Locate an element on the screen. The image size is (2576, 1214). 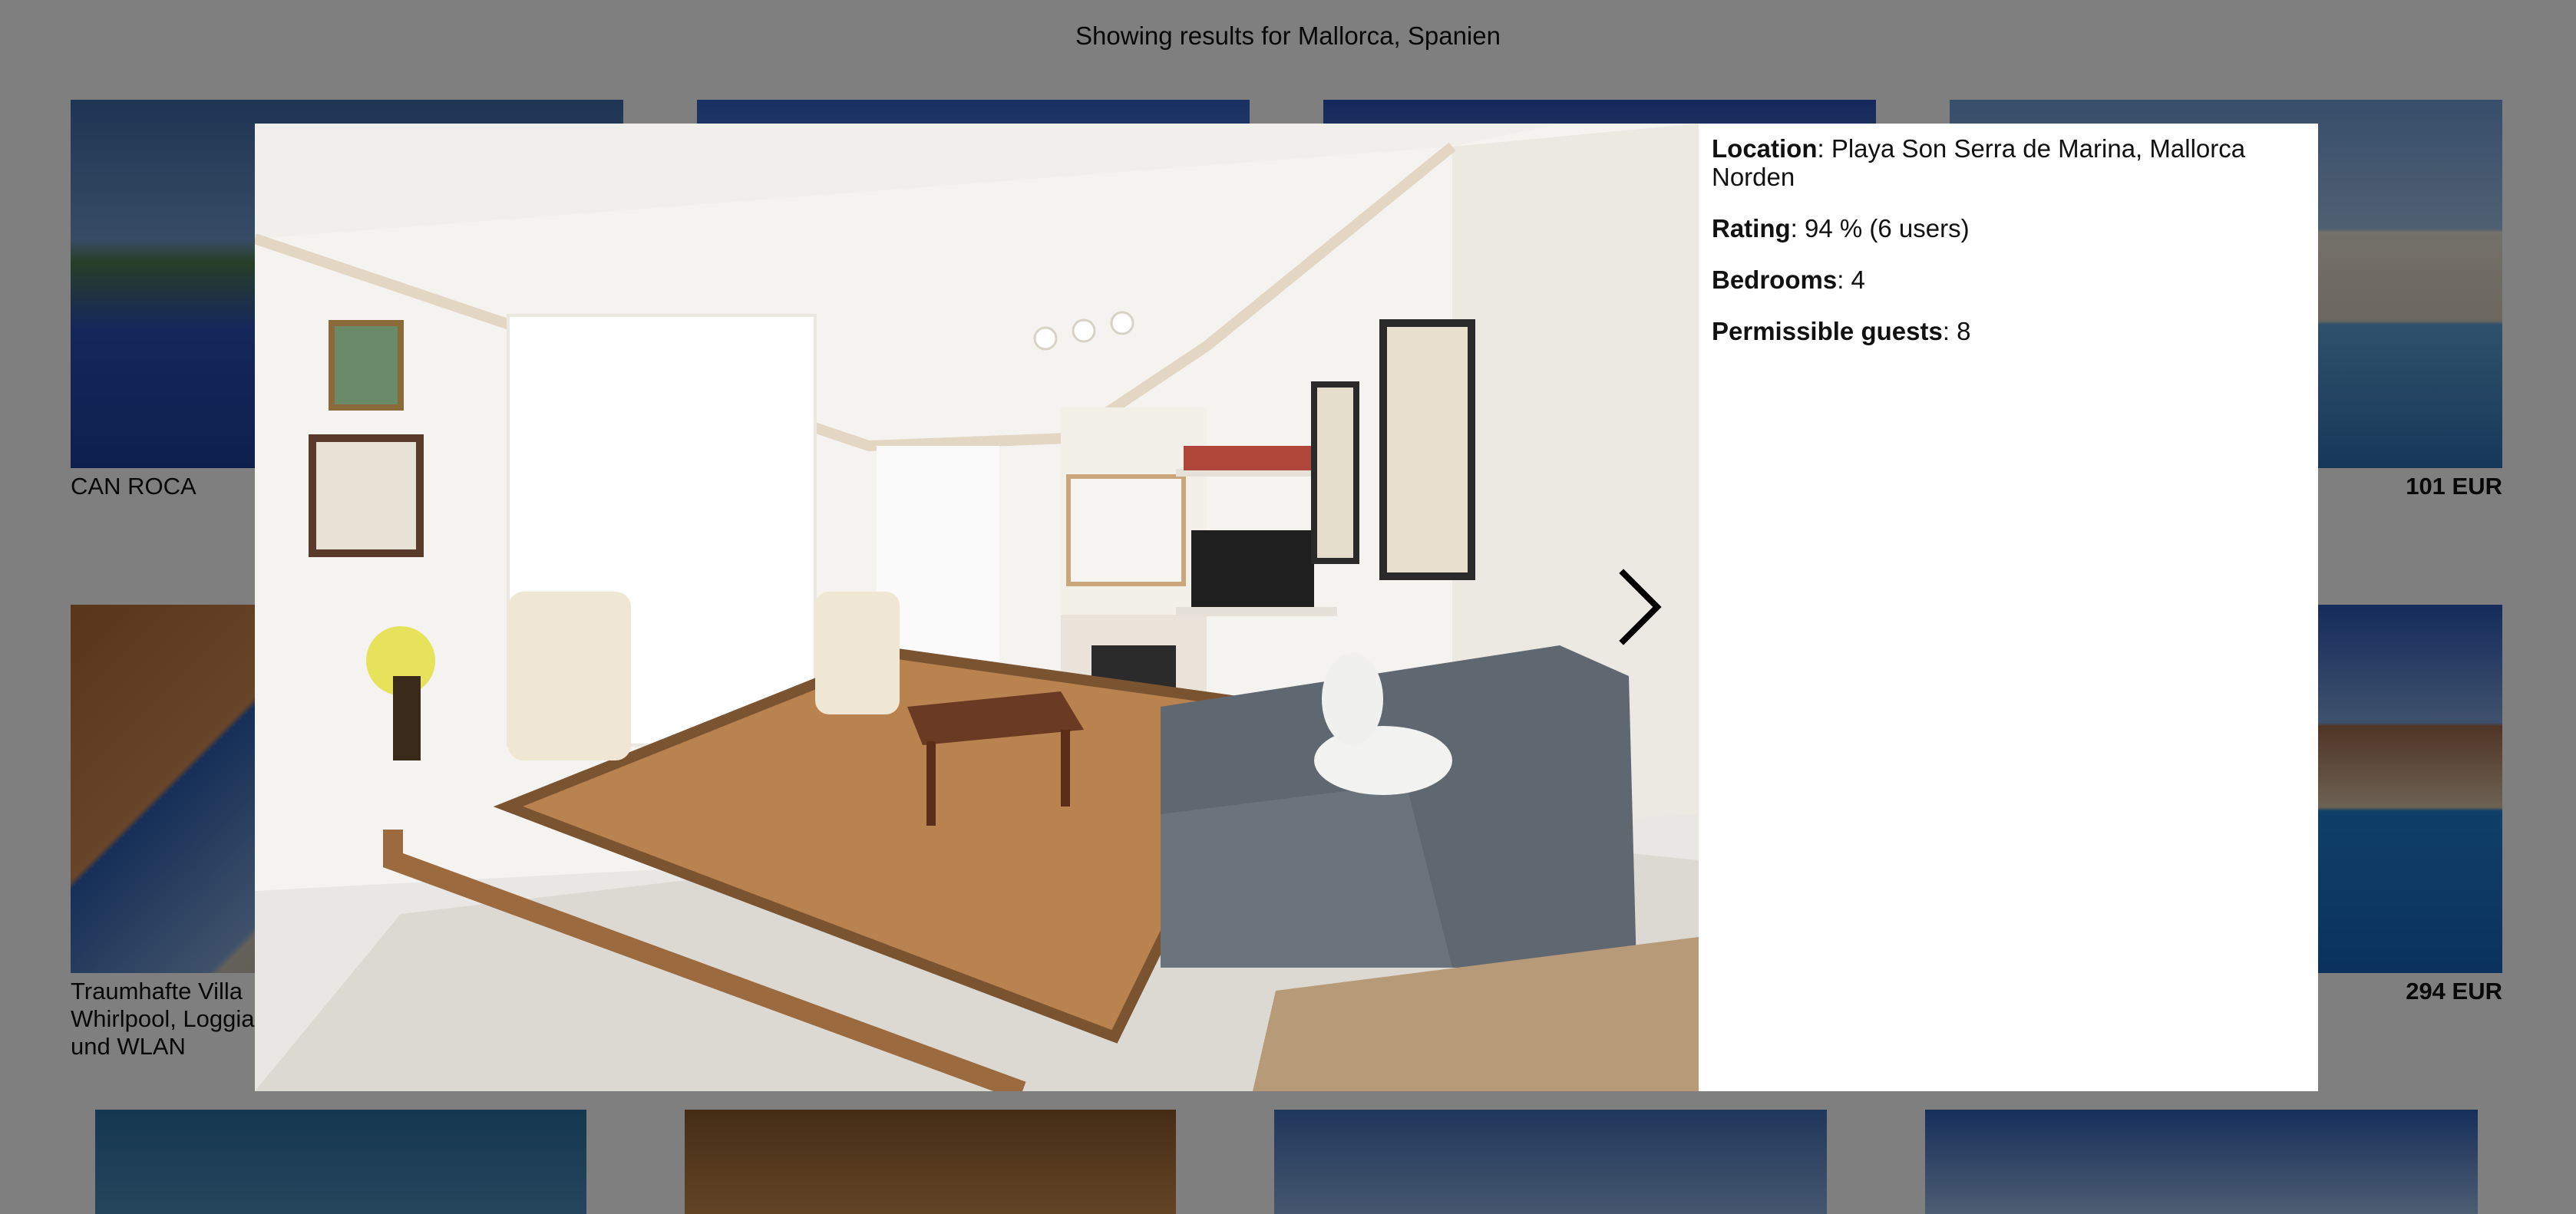
detail-label: Rating is located at coordinates (1751, 228).